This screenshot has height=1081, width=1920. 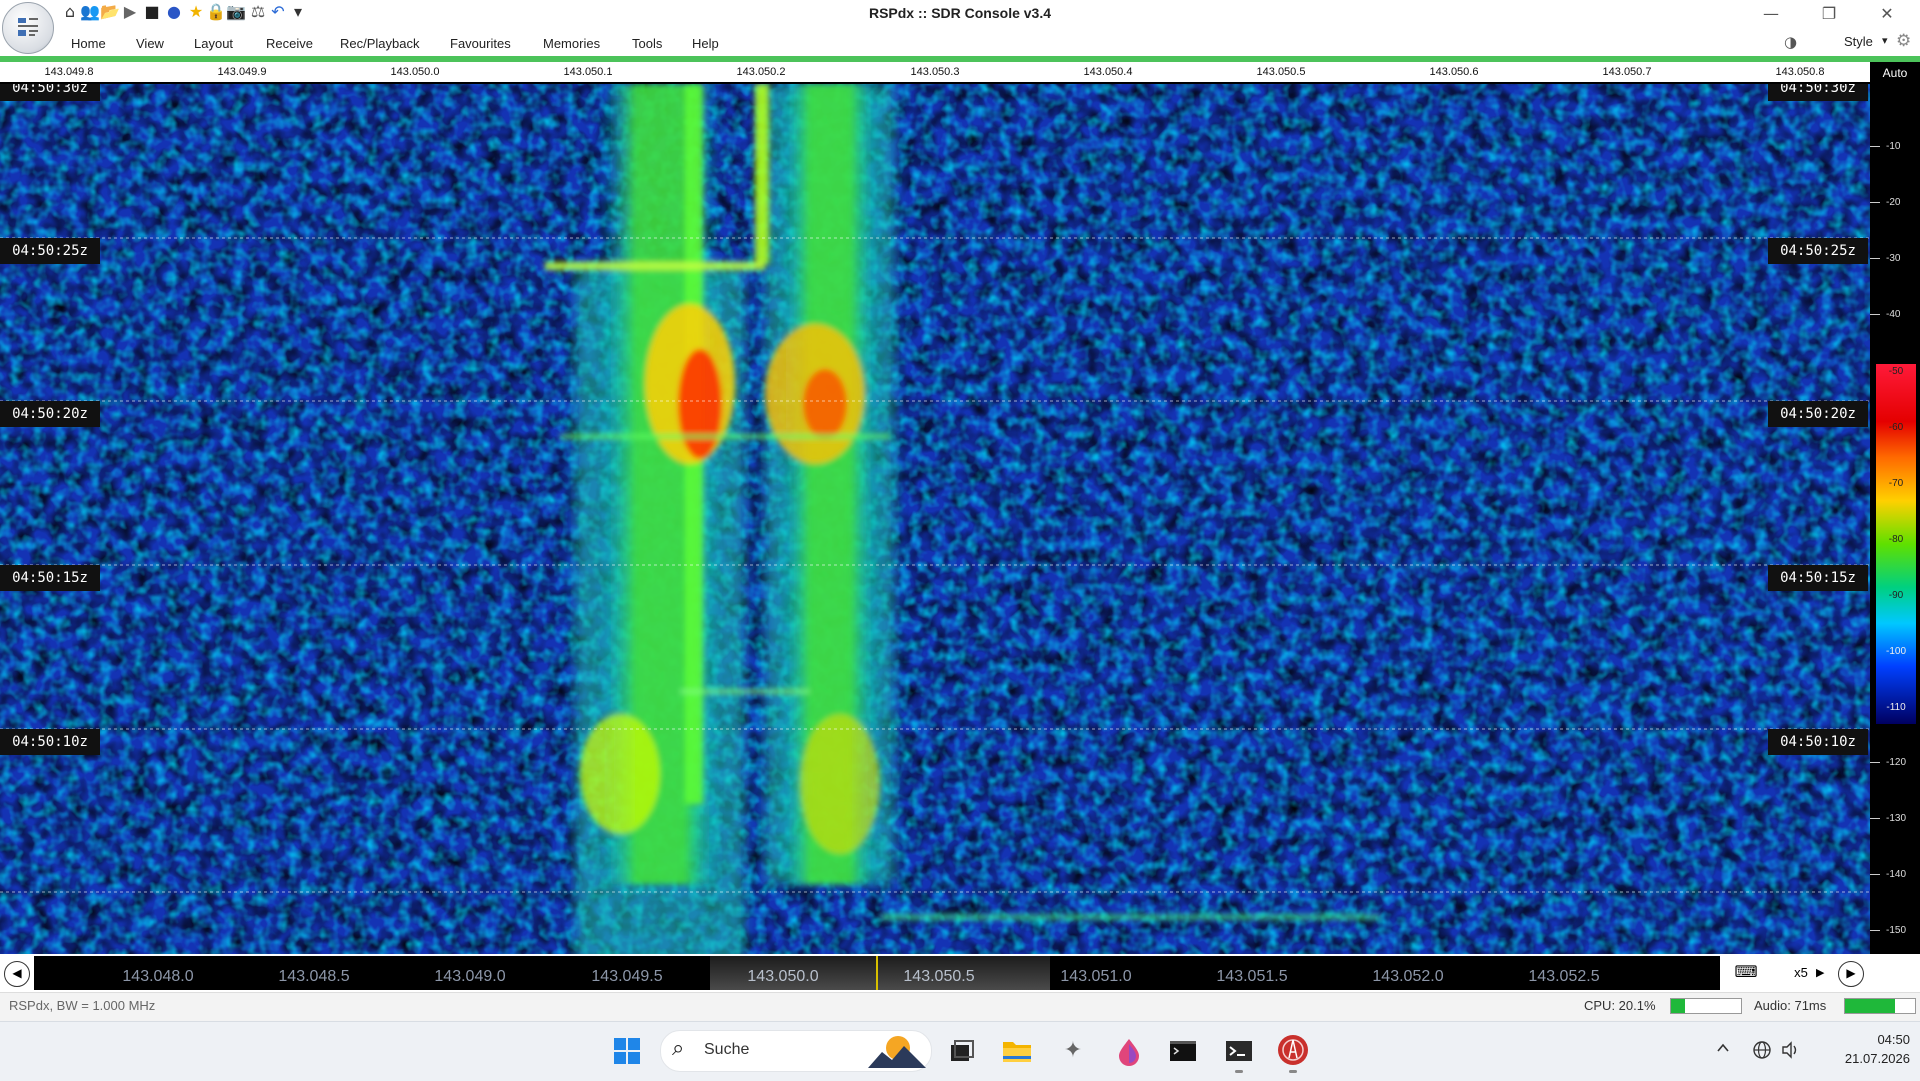 What do you see at coordinates (1895, 651) in the screenshot?
I see `colorbar-label: -100` at bounding box center [1895, 651].